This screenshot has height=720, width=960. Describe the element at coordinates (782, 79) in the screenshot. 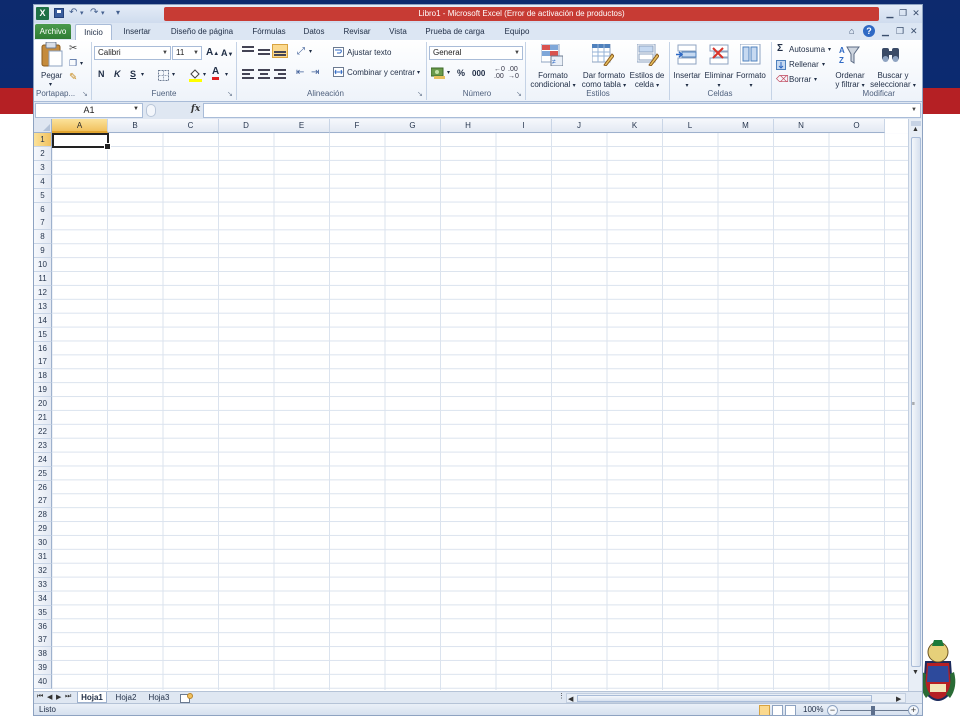

I see `clear-icon: ⌫` at that location.